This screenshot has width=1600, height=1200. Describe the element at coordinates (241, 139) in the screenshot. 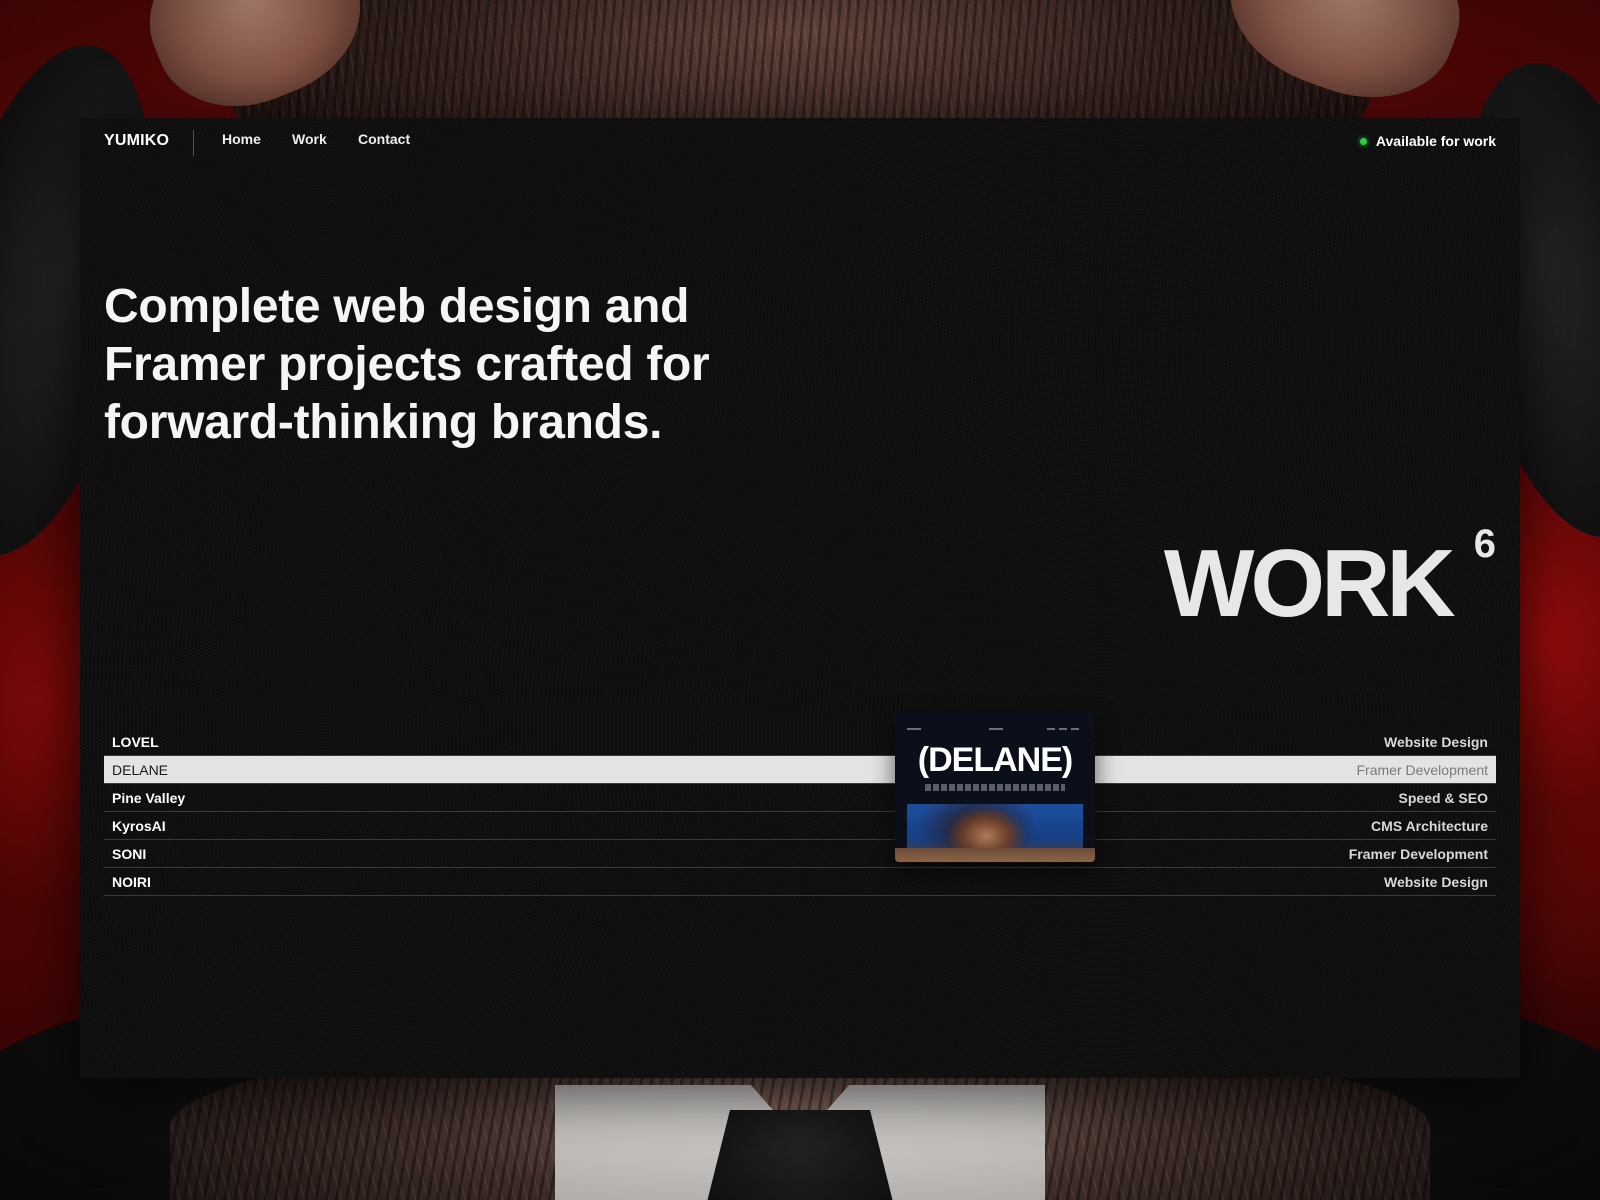

I see `nav-home-link: Home` at that location.